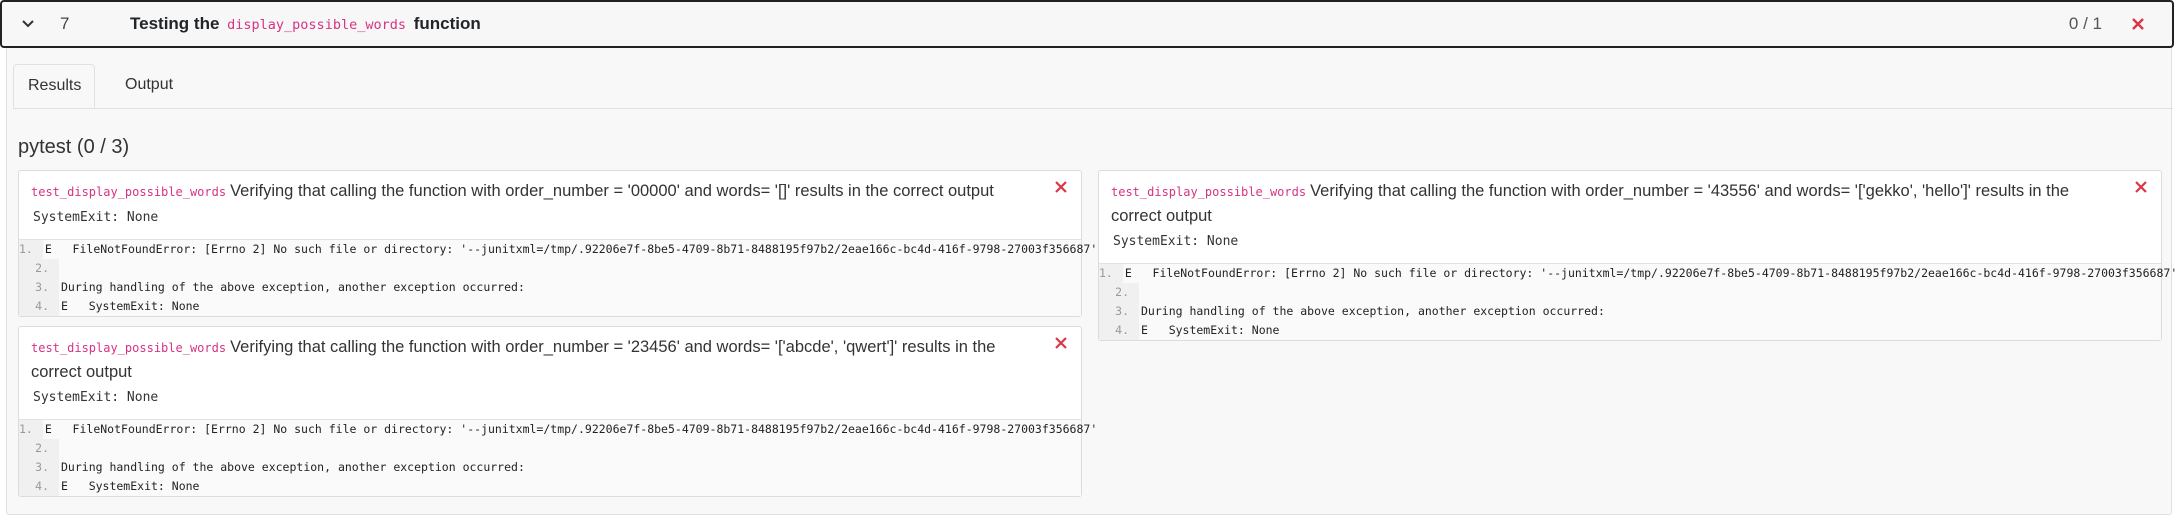  Describe the element at coordinates (1093, 86) in the screenshot. I see `result-tabs: Results Output` at that location.